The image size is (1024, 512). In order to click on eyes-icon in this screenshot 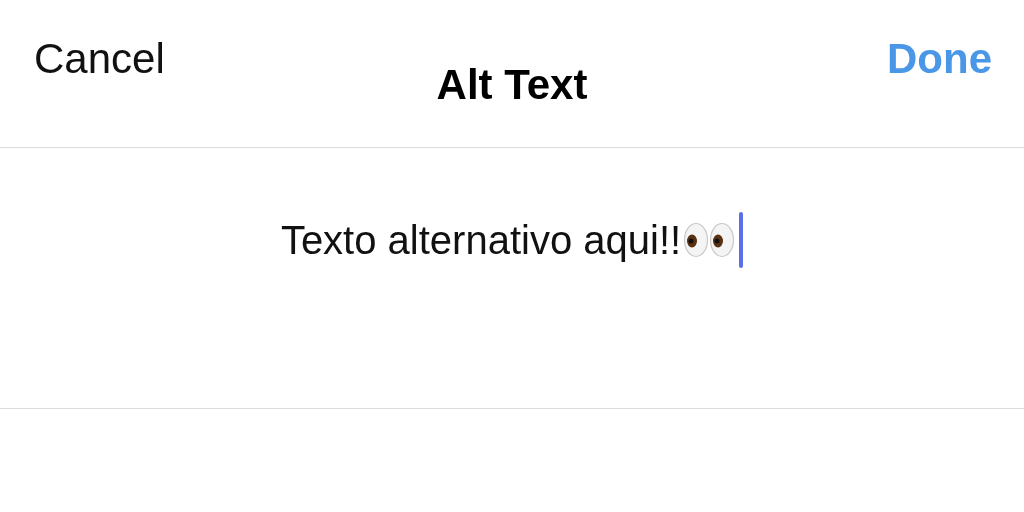, I will do `click(709, 240)`.